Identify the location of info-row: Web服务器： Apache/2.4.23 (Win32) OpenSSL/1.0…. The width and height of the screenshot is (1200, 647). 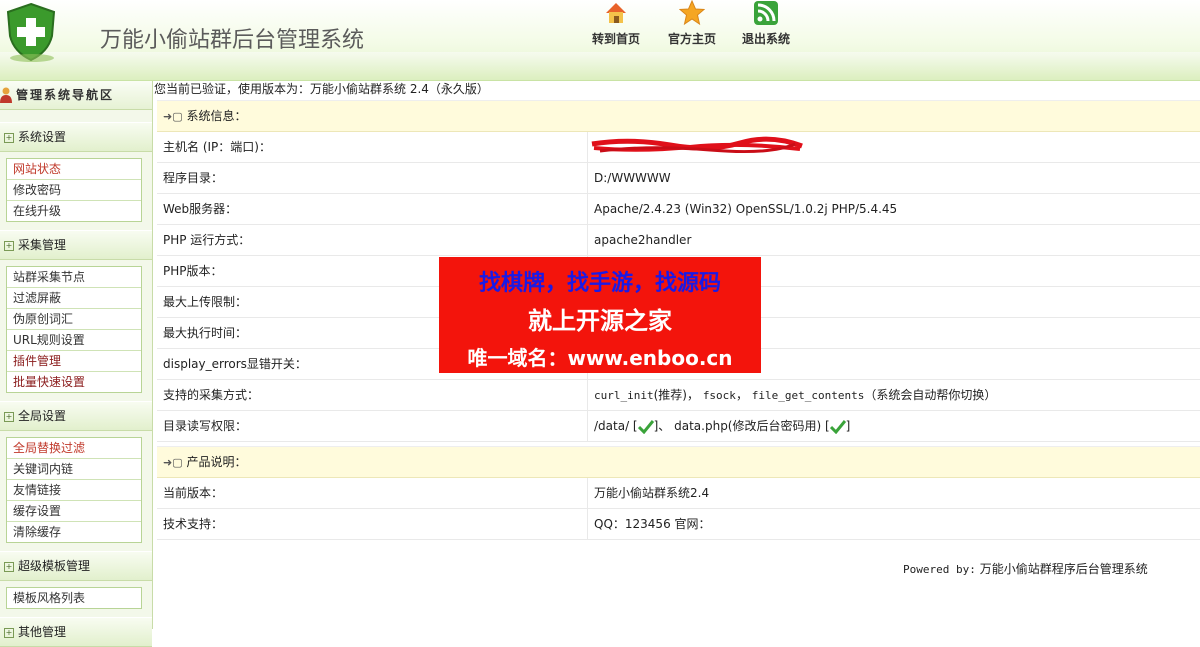
(678, 209).